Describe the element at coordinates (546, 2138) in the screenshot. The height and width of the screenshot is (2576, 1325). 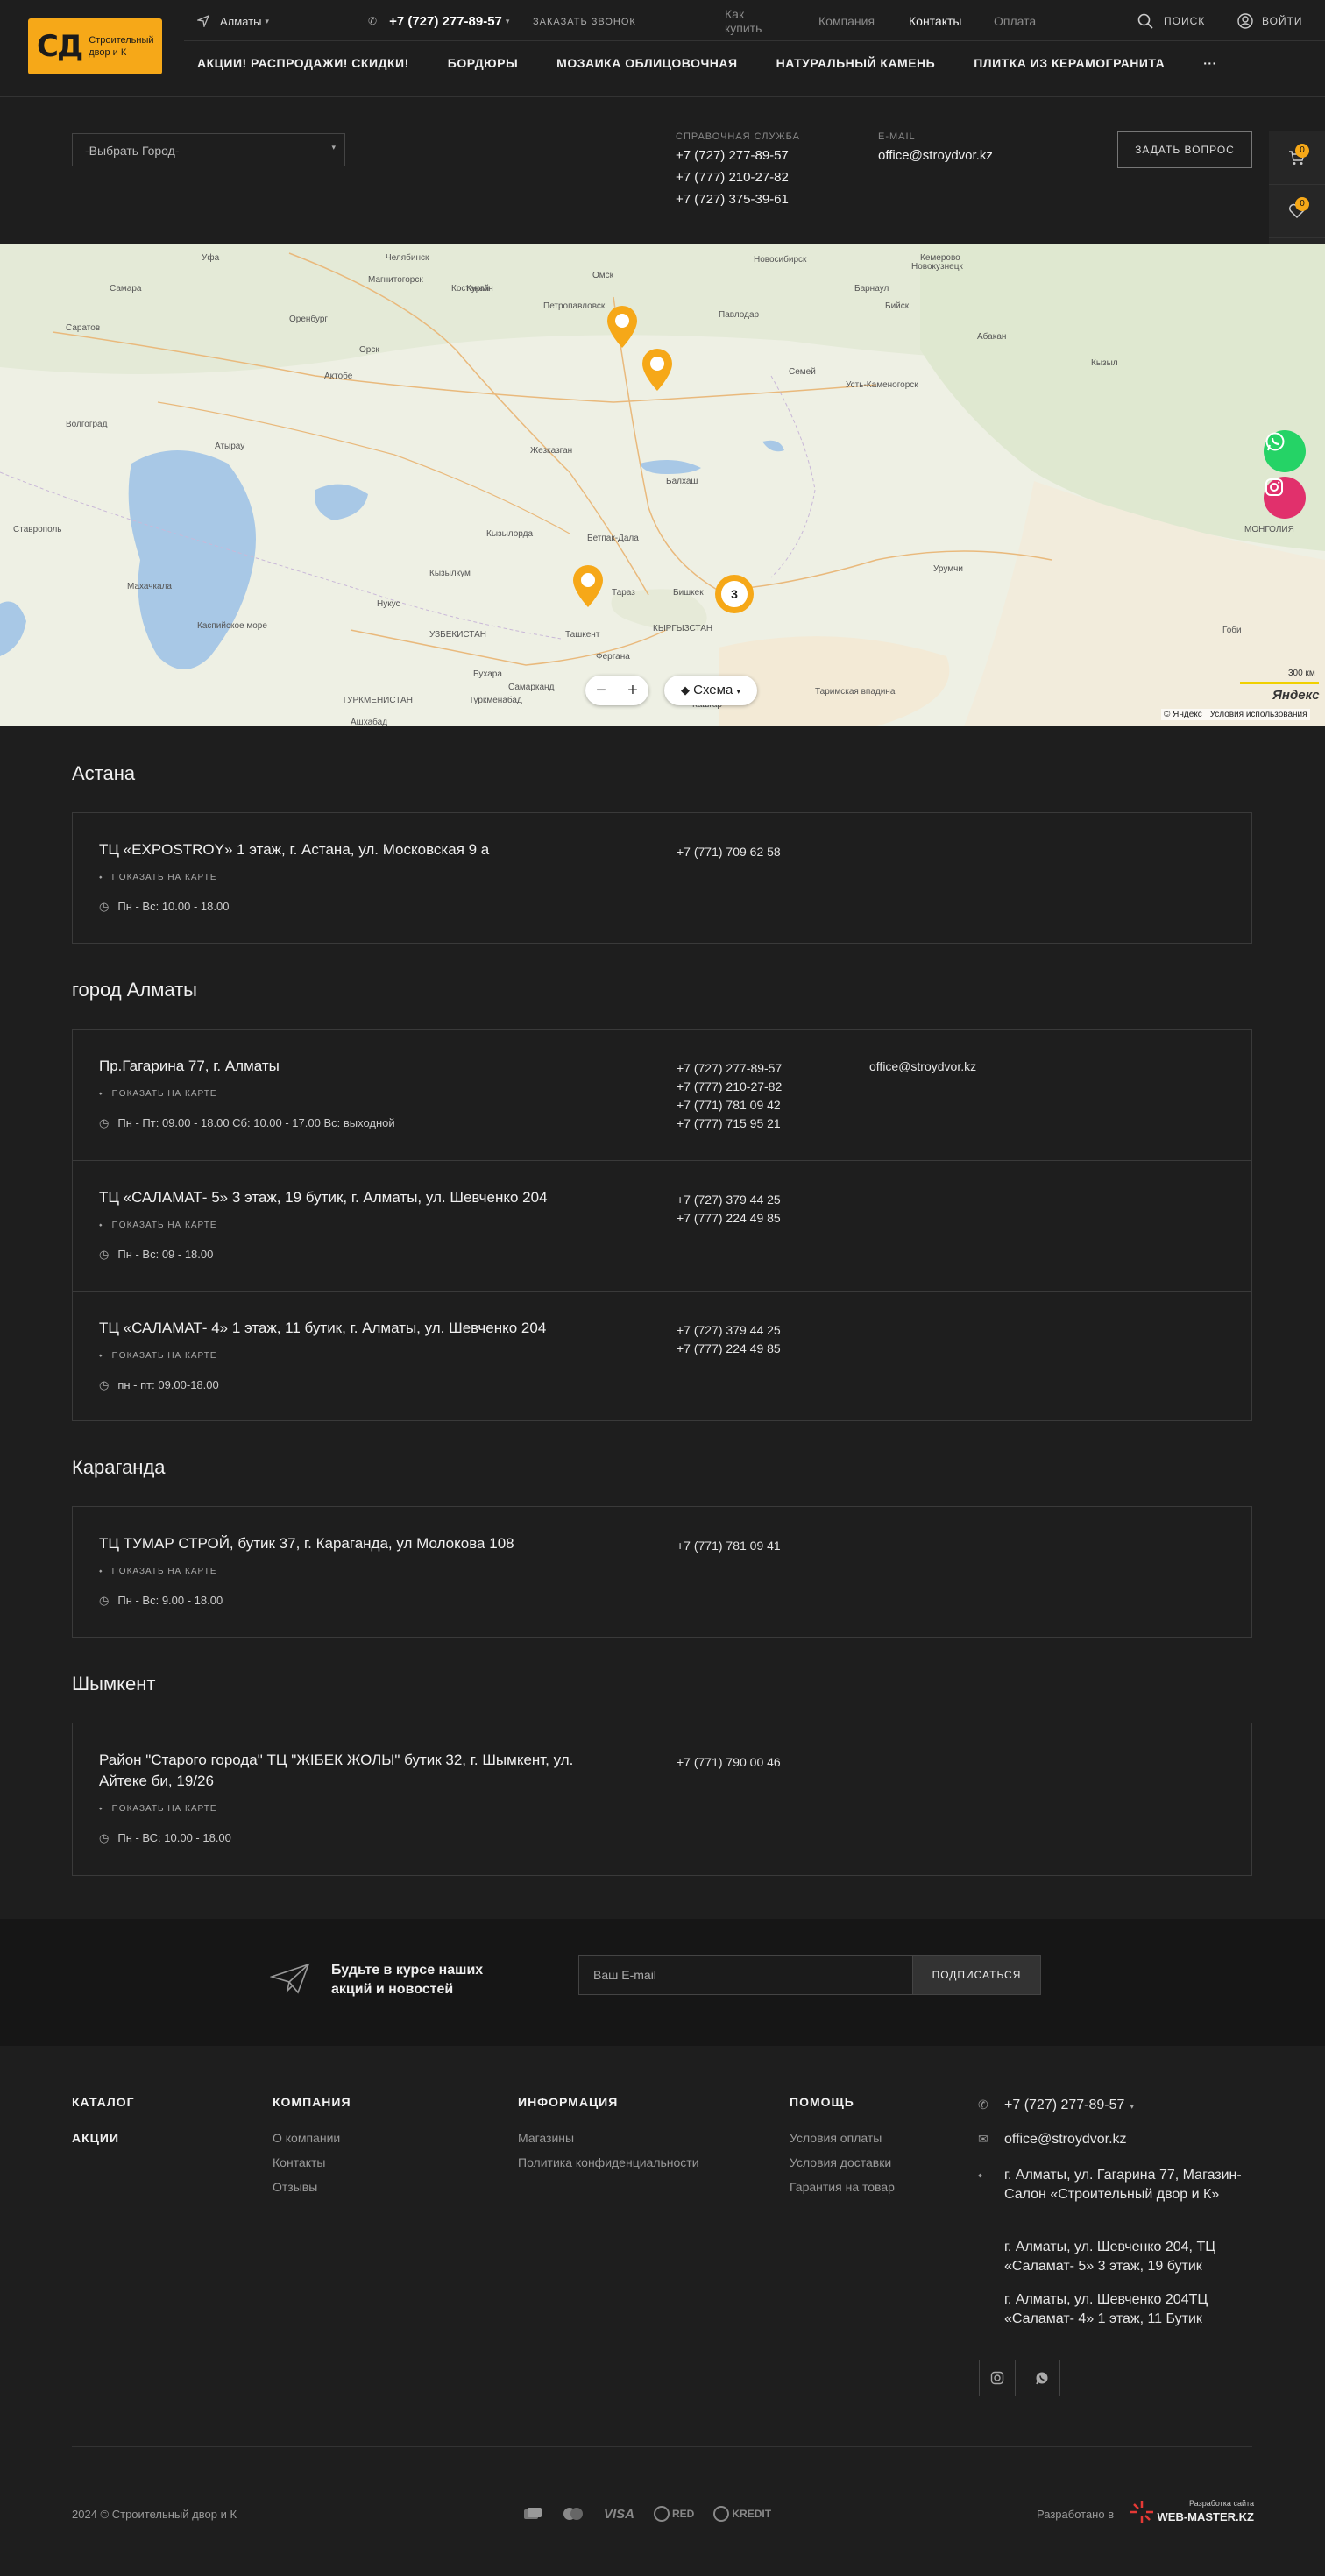
I see `footer-link-stores: Магазины` at that location.